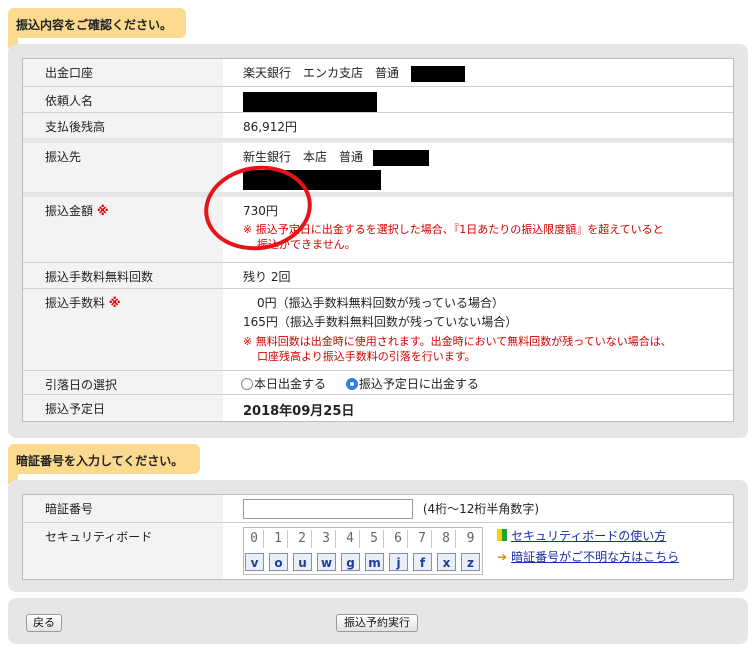  I want to click on row-payee: 振込先 新生銀行 本店 普通, so click(378, 170).